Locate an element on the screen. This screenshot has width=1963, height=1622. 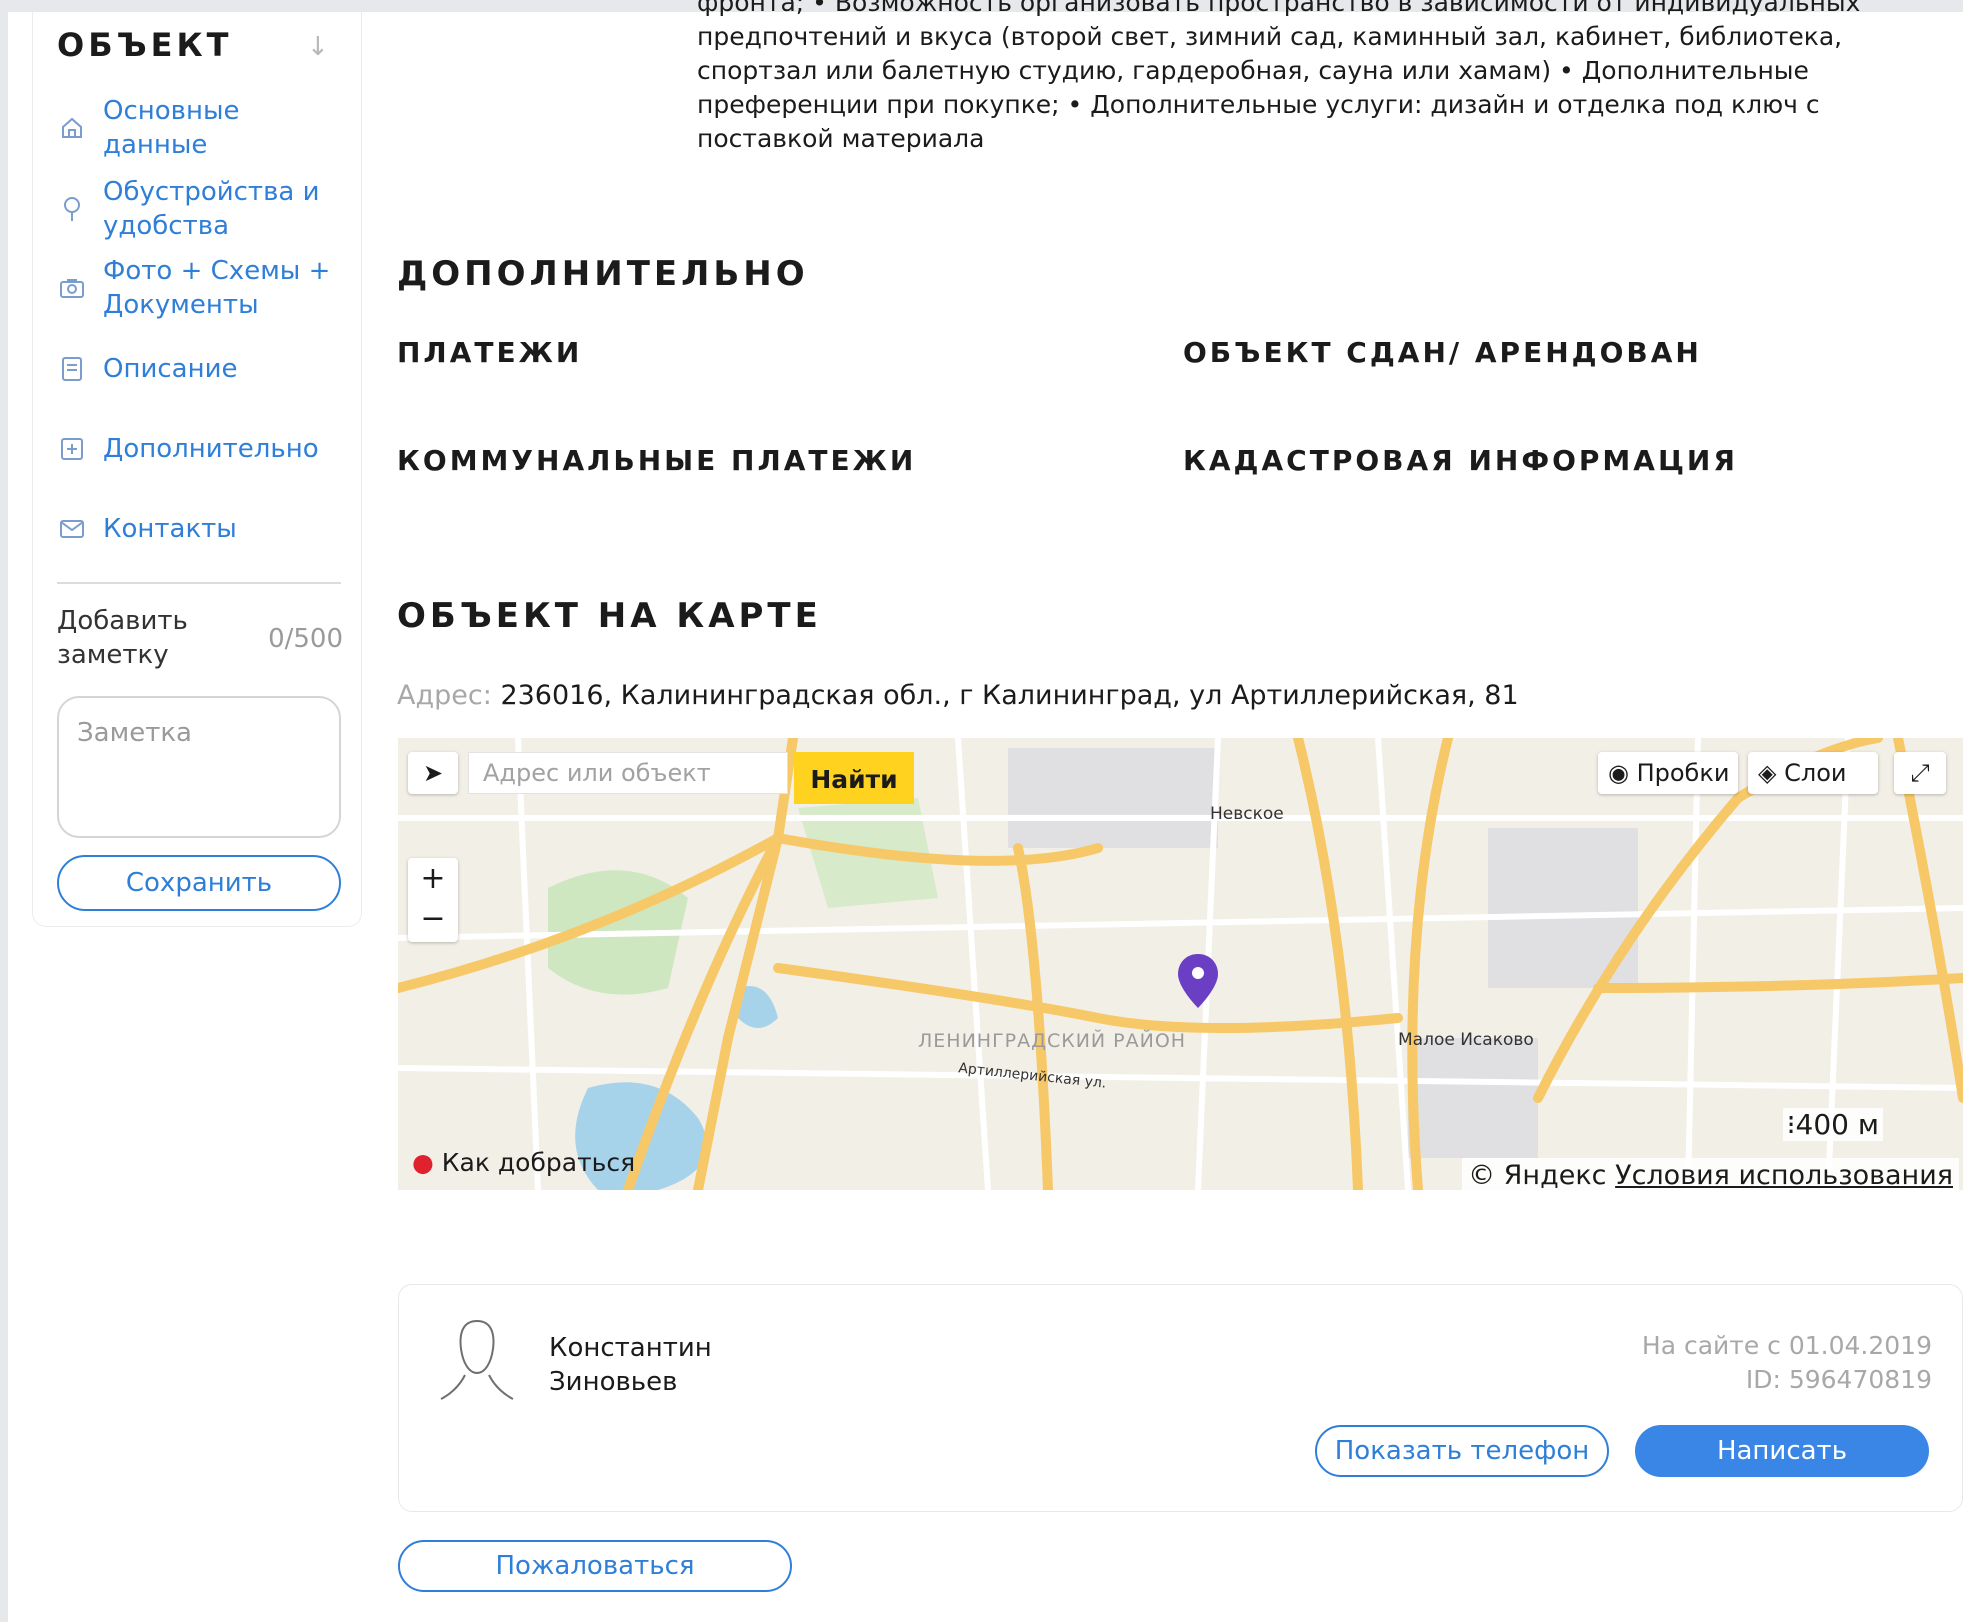
sidebar-item-label: удобства is located at coordinates (166, 226).